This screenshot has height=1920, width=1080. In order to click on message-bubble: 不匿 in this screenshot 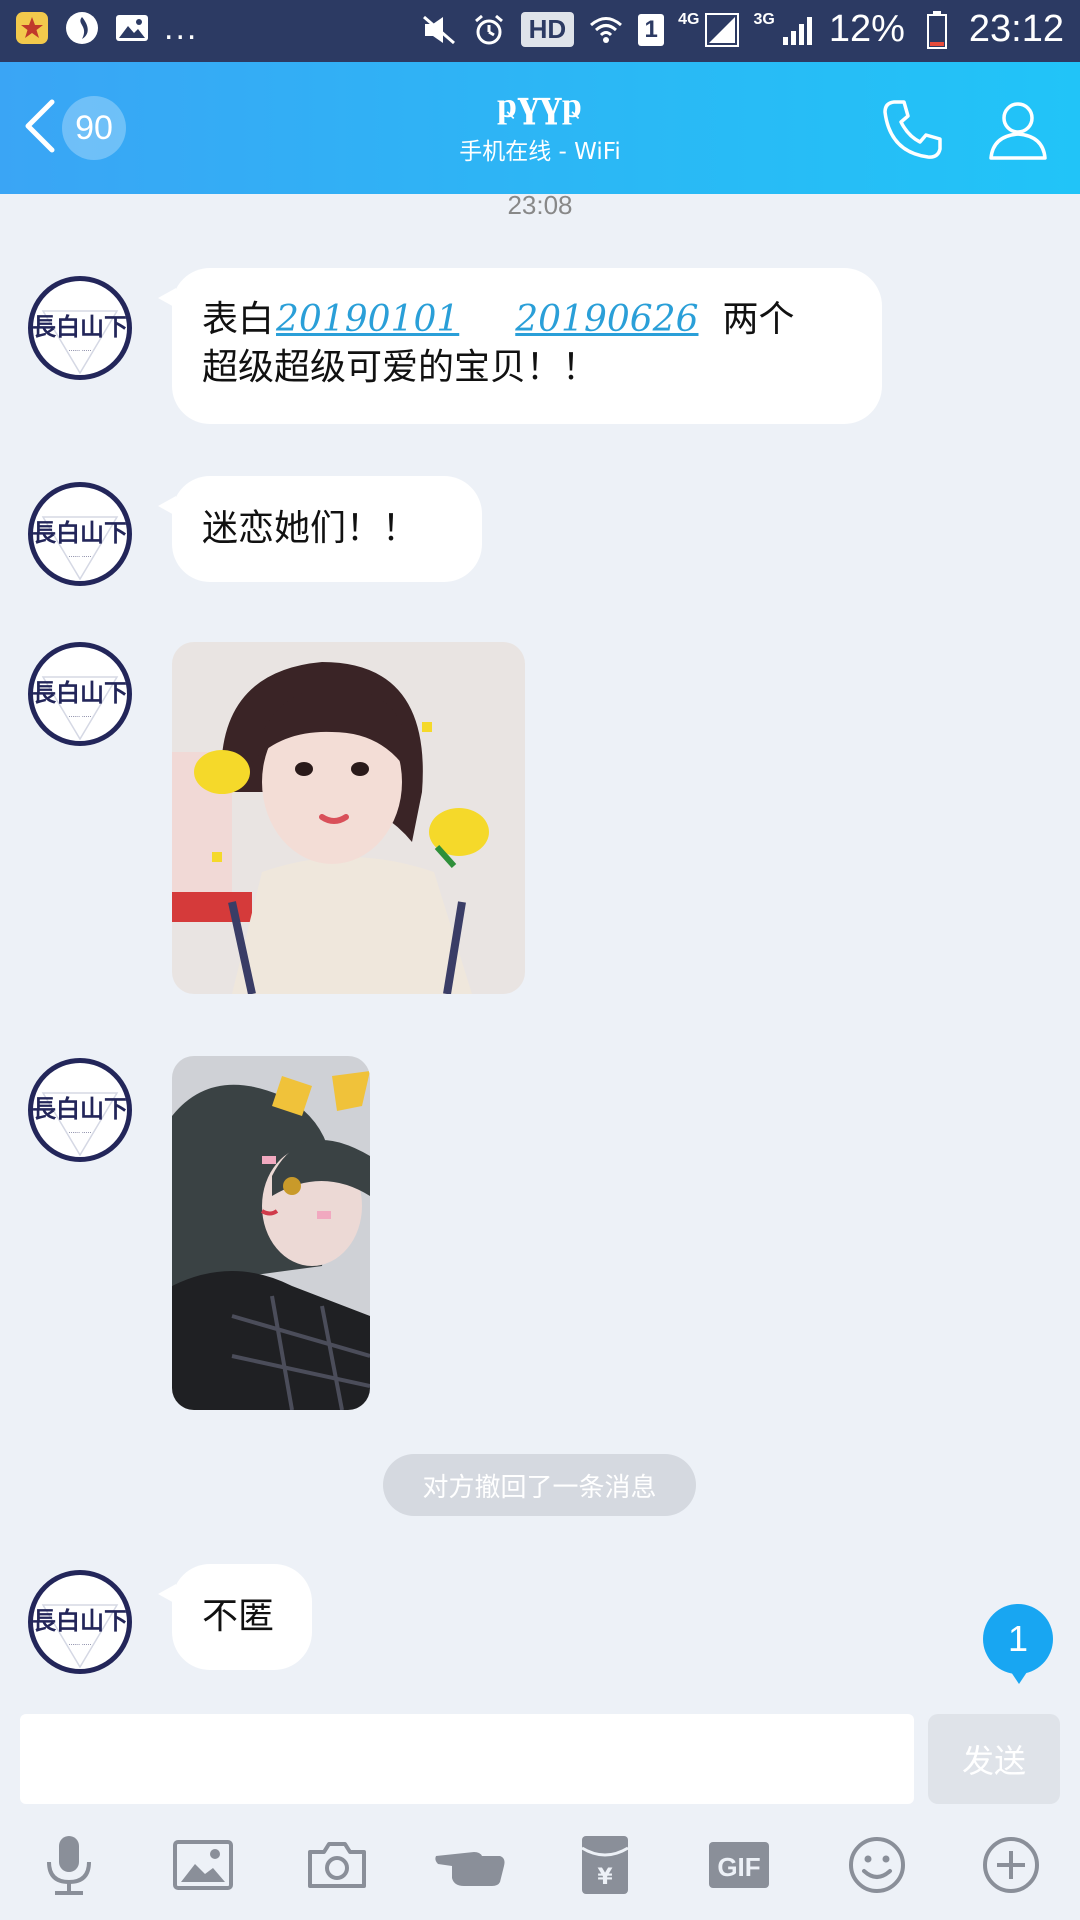, I will do `click(235, 1617)`.